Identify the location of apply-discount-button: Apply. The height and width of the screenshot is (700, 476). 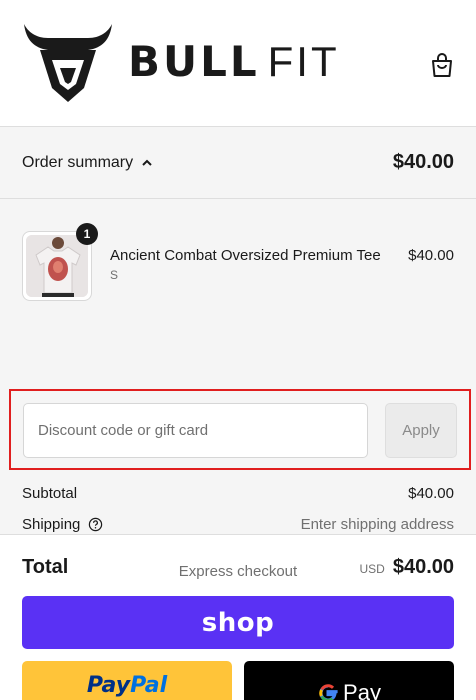
(421, 430).